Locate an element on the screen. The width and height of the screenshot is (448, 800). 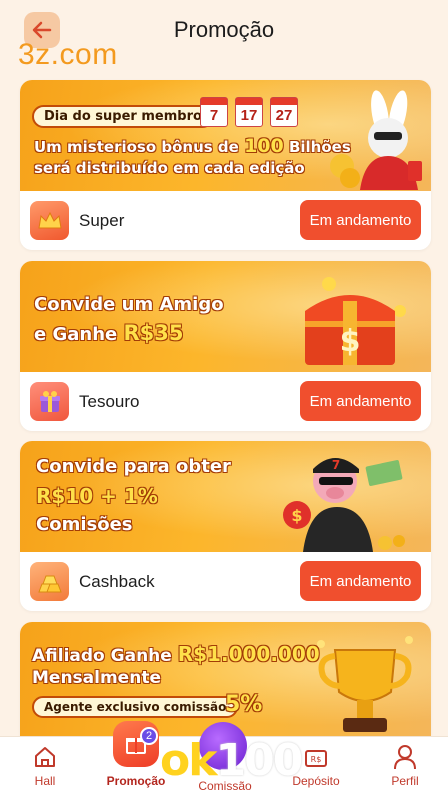
rabbit-mascot-icon is located at coordinates (376, 140).